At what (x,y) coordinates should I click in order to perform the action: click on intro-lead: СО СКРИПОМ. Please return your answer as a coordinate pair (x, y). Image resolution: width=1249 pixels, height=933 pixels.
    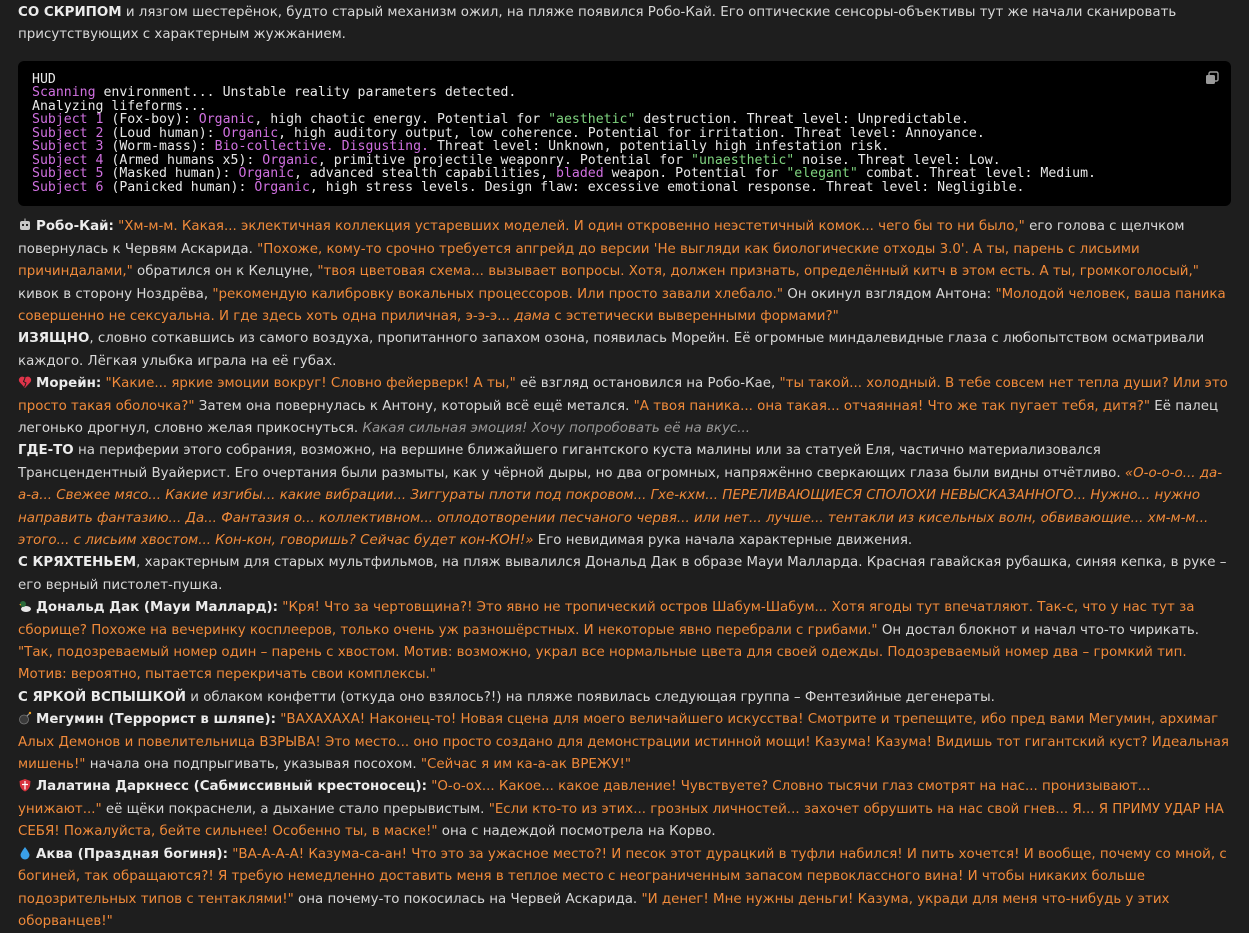
    Looking at the image, I should click on (70, 12).